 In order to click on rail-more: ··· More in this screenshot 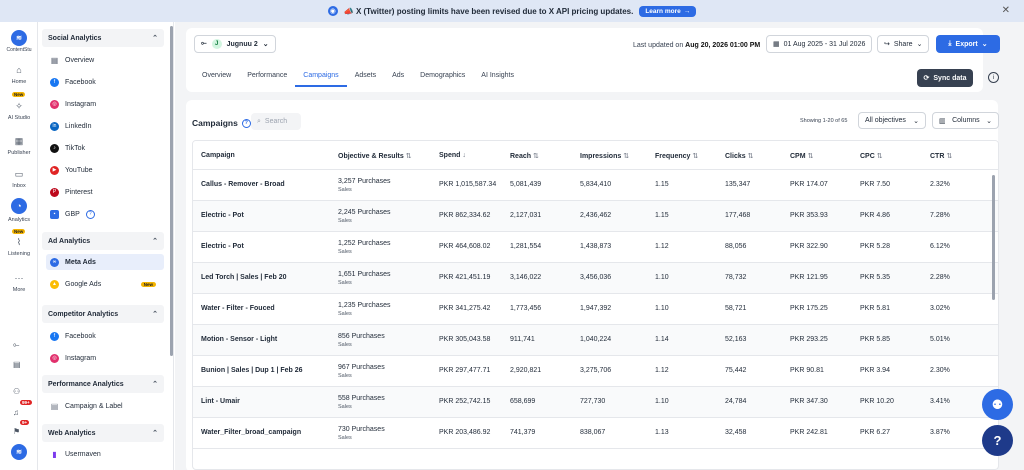, I will do `click(19, 282)`.